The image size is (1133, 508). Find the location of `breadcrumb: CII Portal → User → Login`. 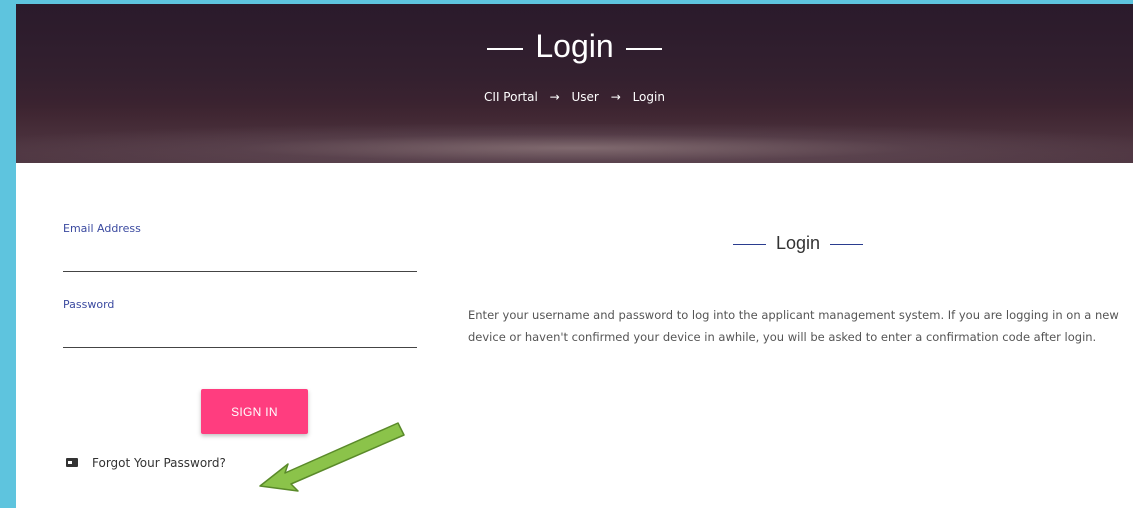

breadcrumb: CII Portal → User → Login is located at coordinates (574, 97).